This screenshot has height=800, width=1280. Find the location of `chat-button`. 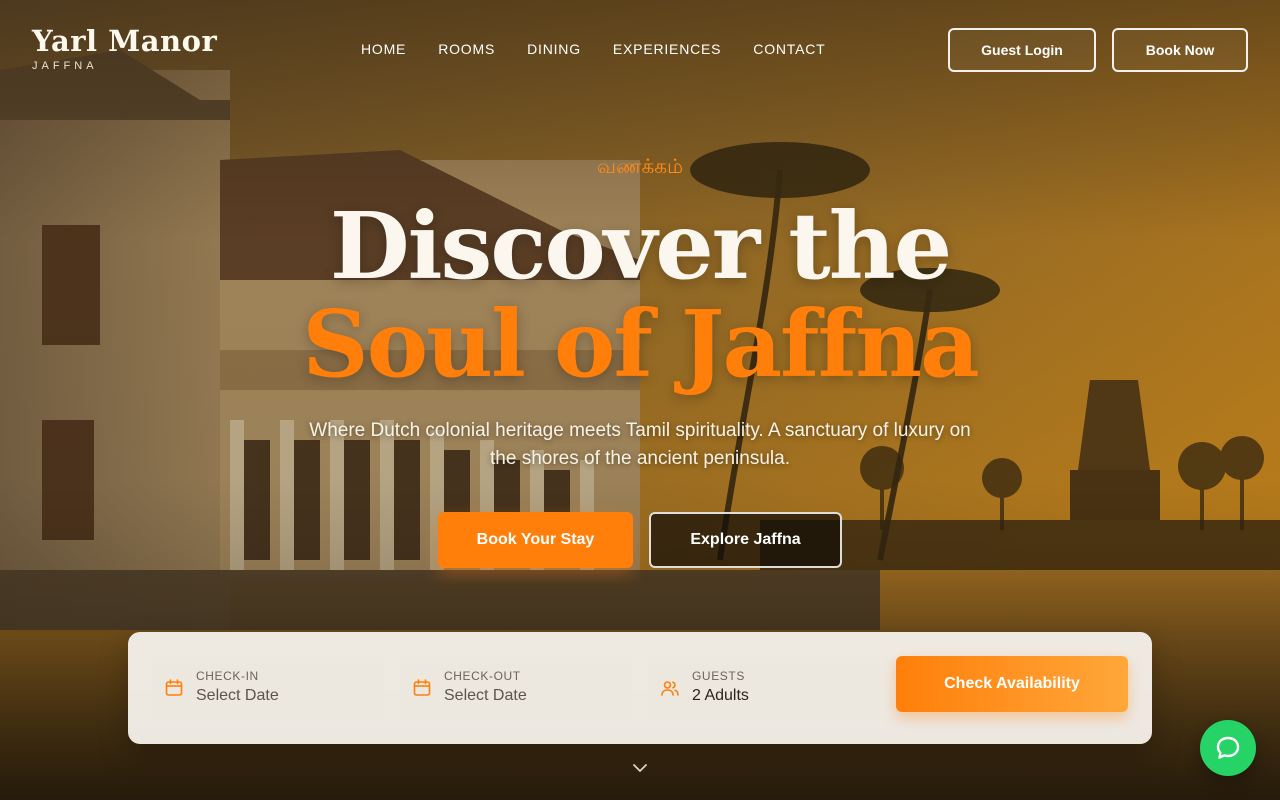

chat-button is located at coordinates (1228, 748).